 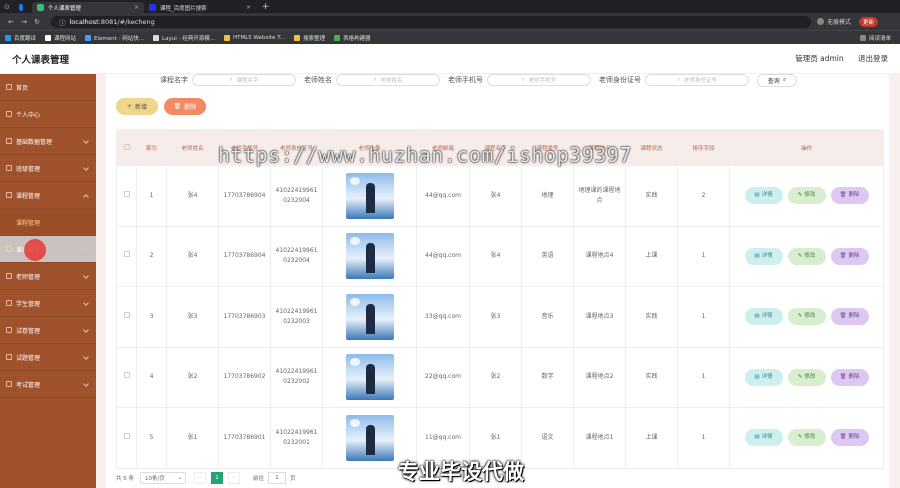 What do you see at coordinates (820, 21) in the screenshot?
I see `profile-icon` at bounding box center [820, 21].